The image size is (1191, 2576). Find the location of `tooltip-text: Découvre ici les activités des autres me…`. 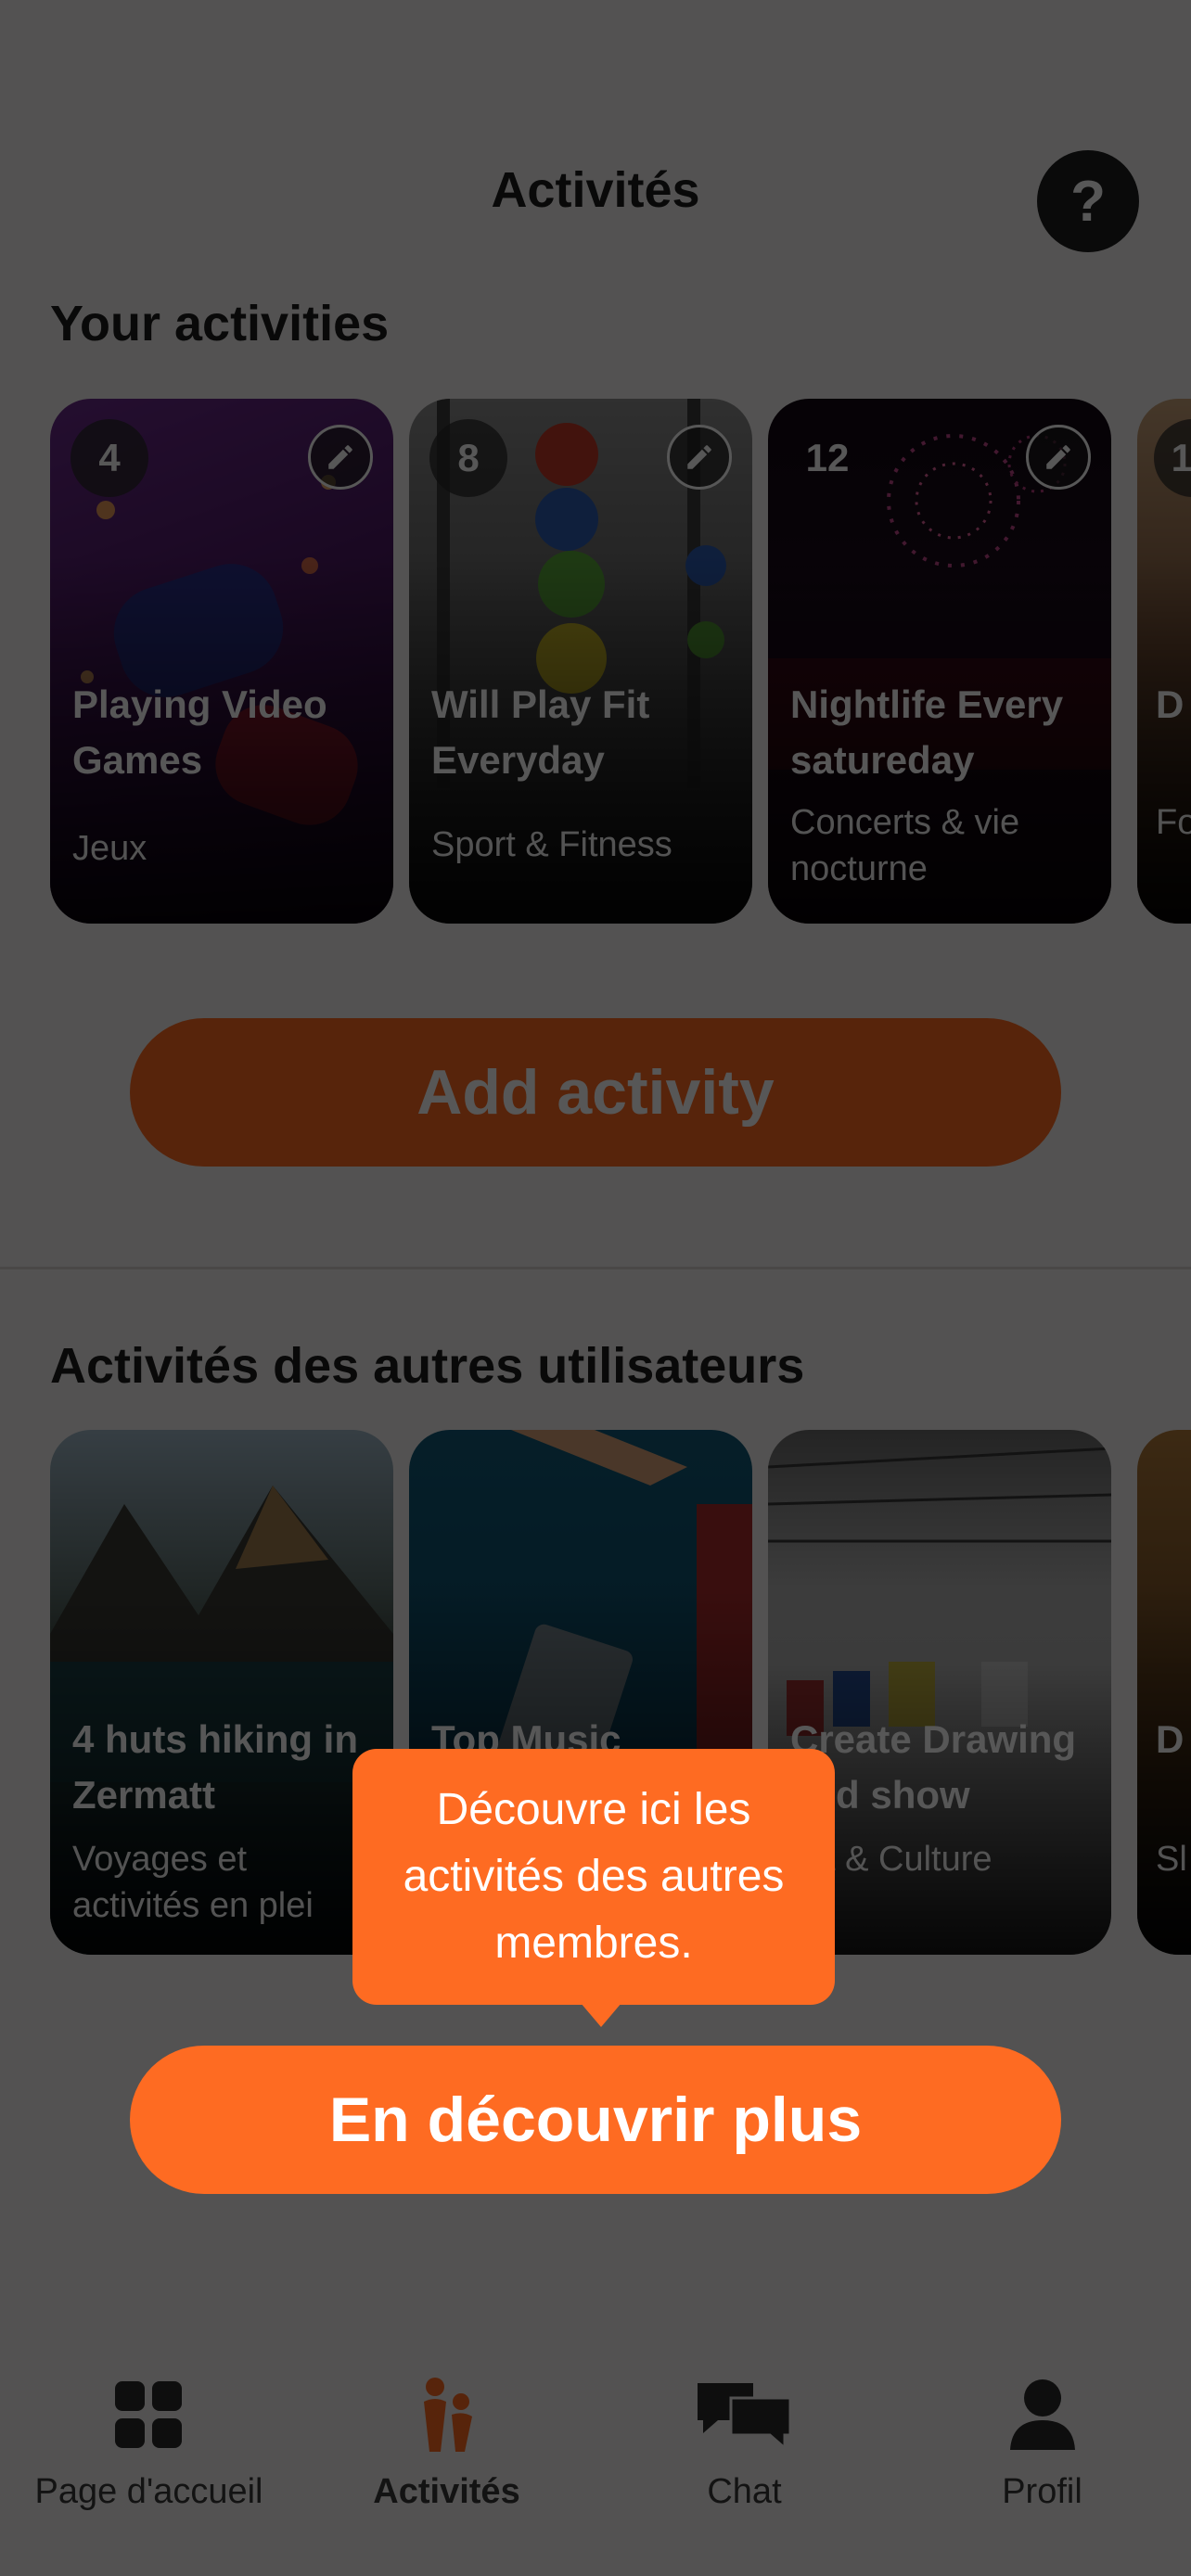

tooltip-text: Découvre ici les activités des autres me… is located at coordinates (594, 1876).